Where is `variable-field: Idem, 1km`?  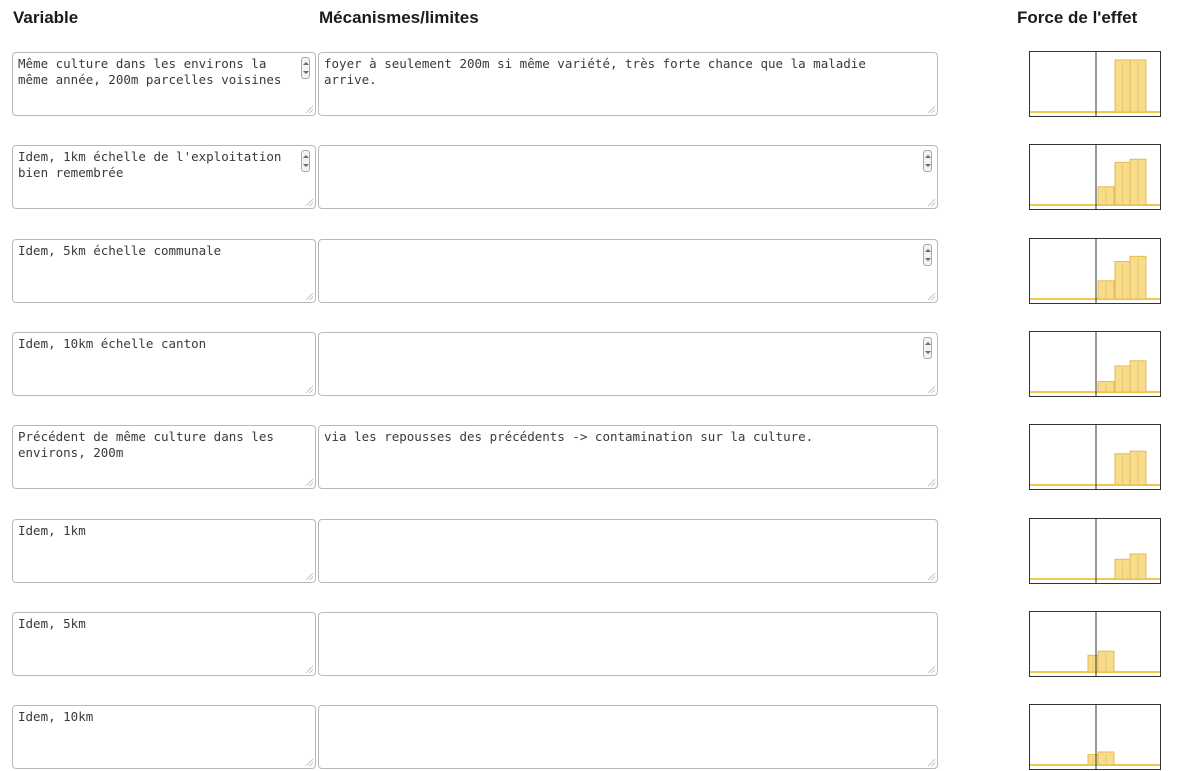 variable-field: Idem, 1km is located at coordinates (164, 551).